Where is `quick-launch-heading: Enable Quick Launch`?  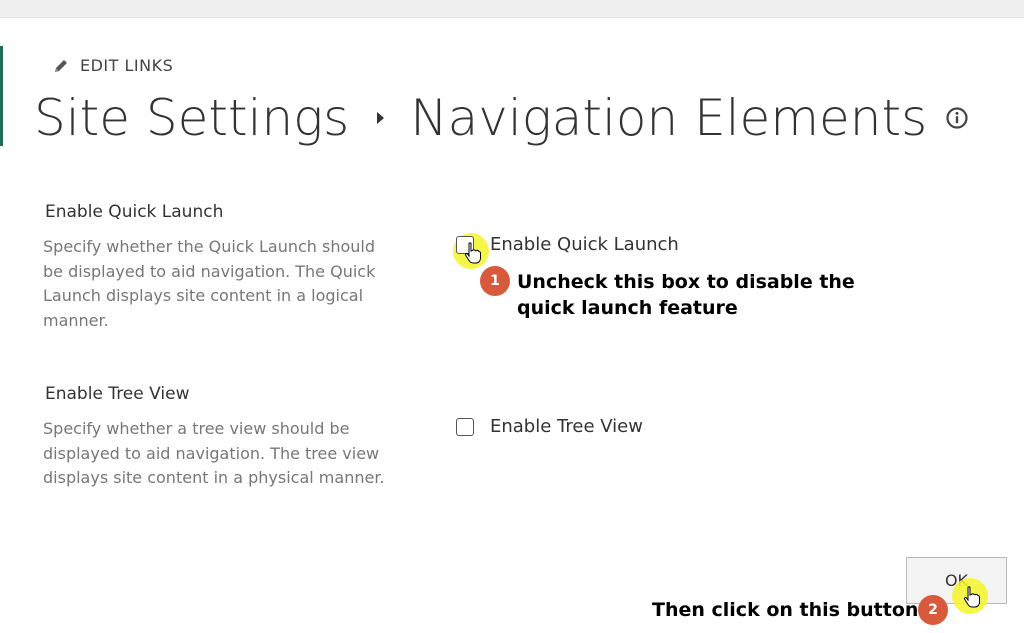 quick-launch-heading: Enable Quick Launch is located at coordinates (134, 212).